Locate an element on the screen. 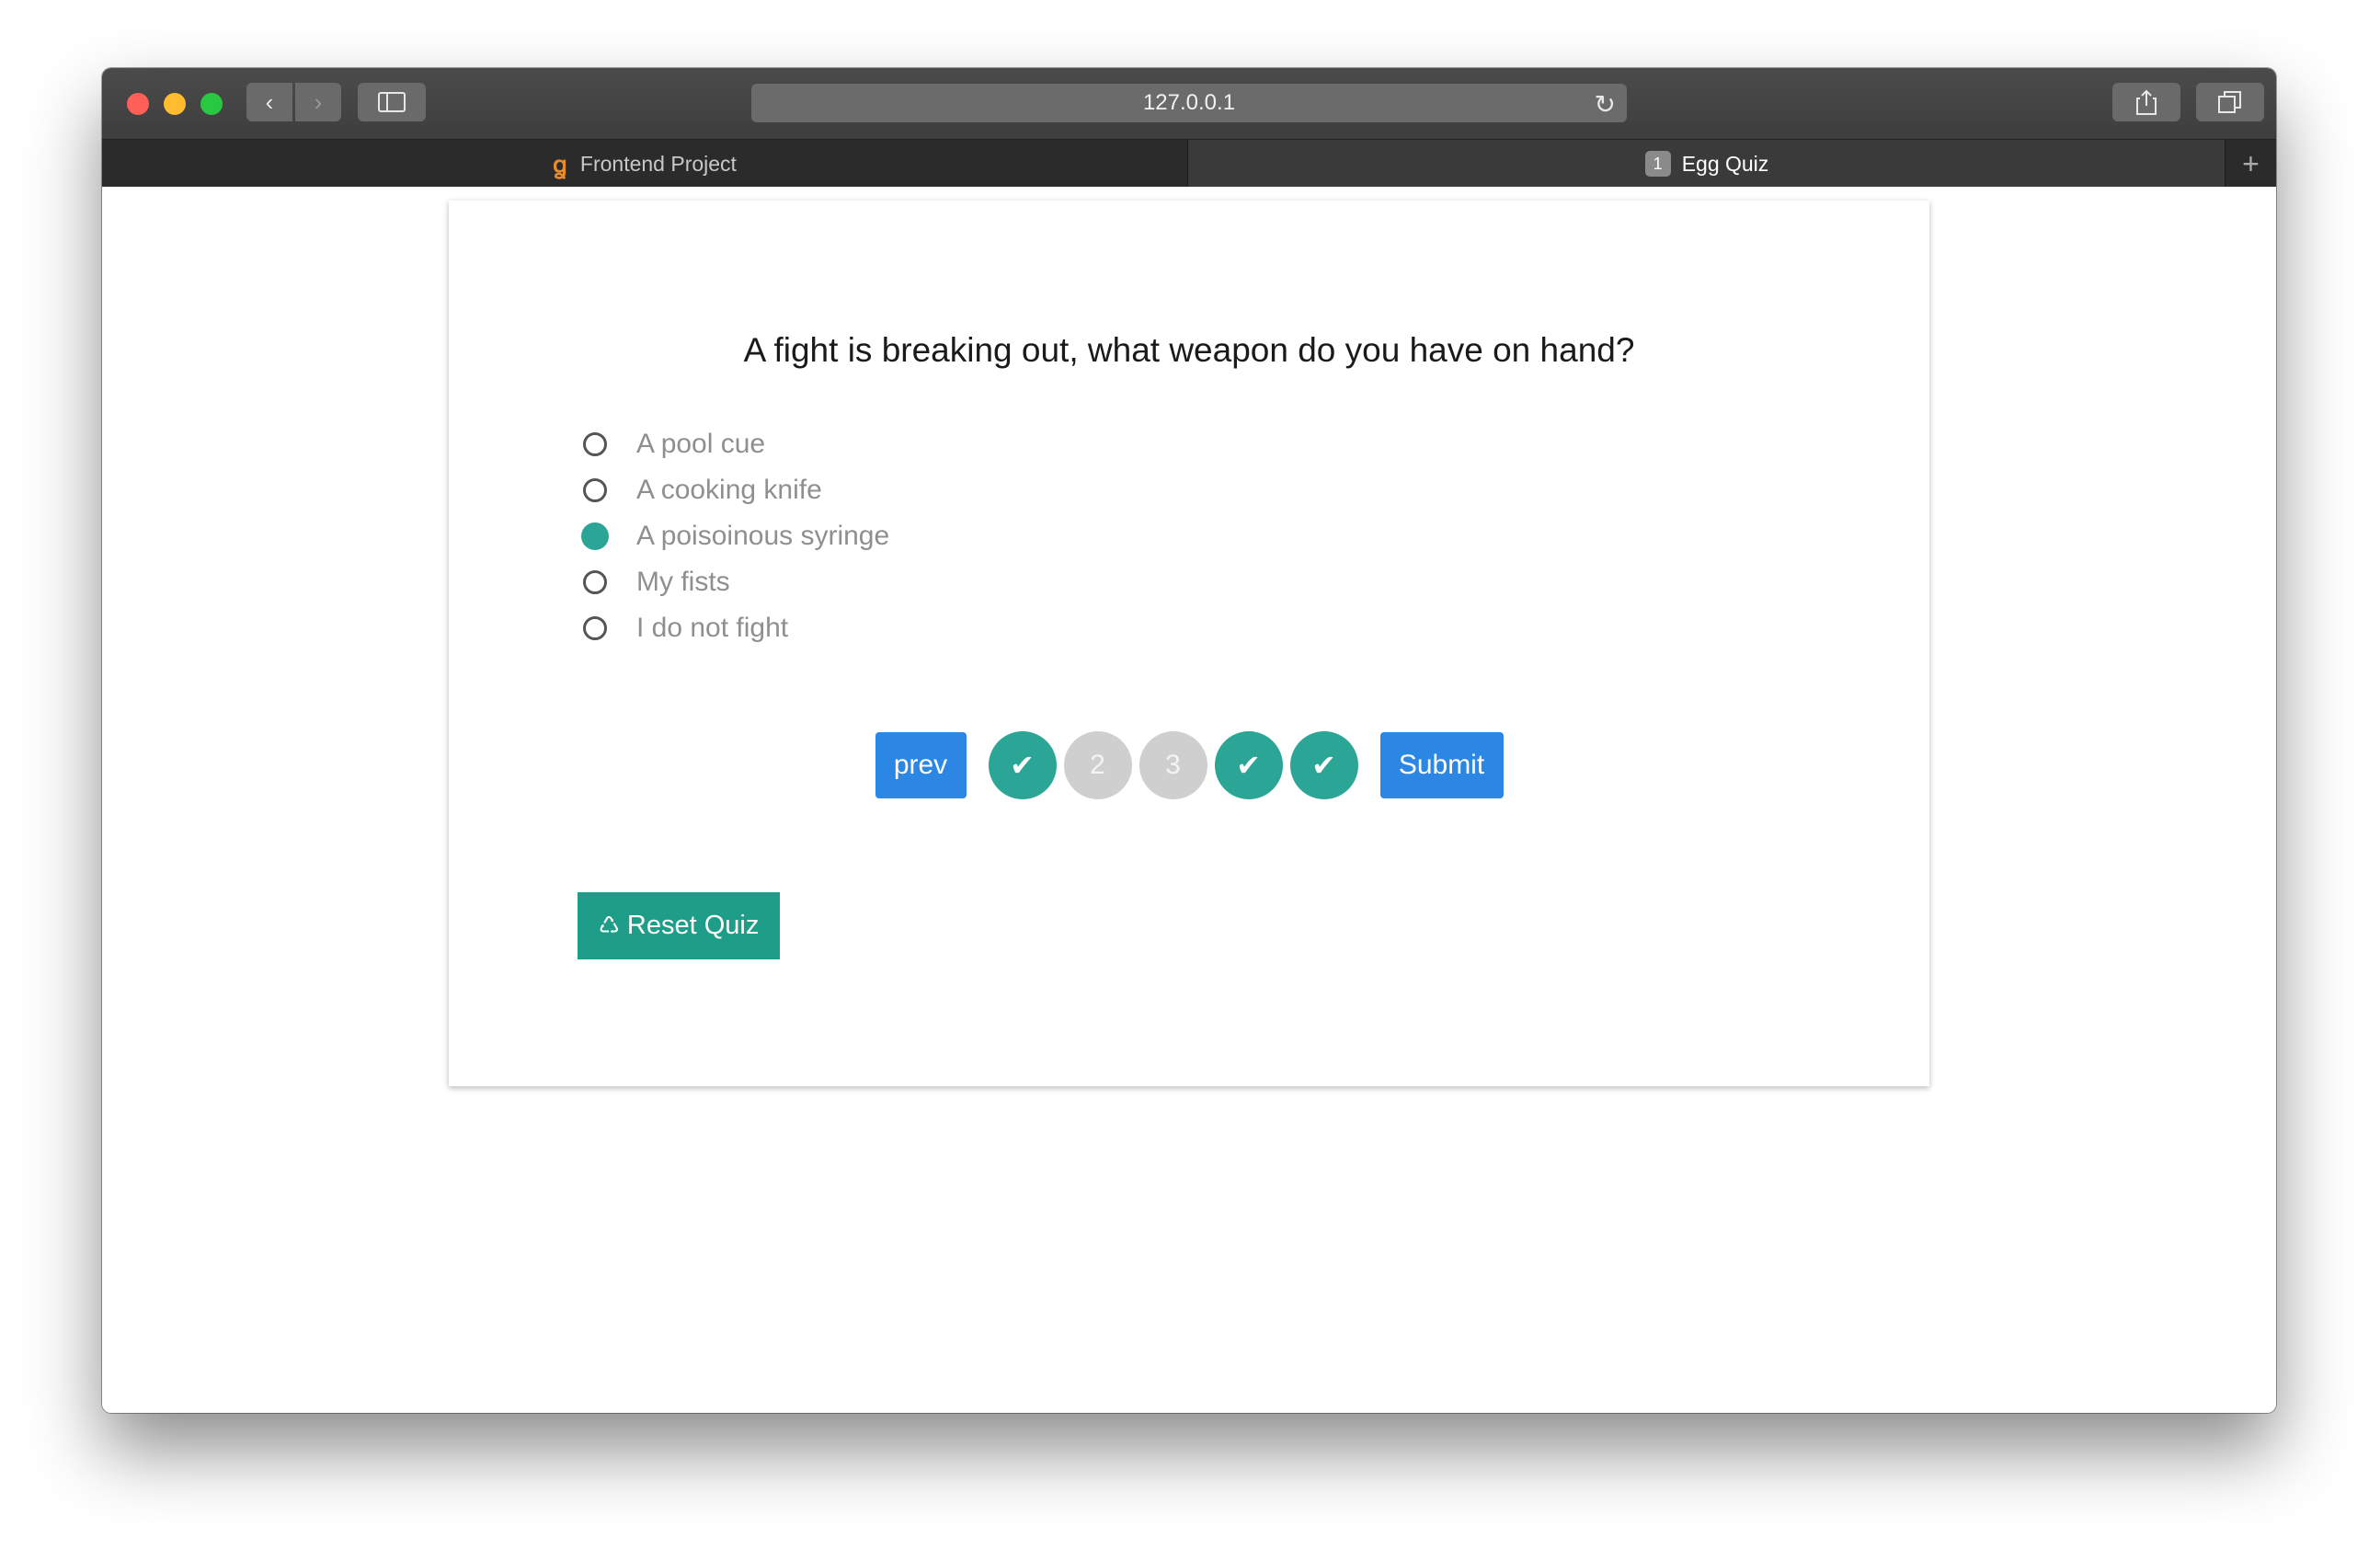 The height and width of the screenshot is (1549, 2380). quiz-pager: prev ✔ 2 3 ✔ ✔ Submit is located at coordinates (1189, 765).